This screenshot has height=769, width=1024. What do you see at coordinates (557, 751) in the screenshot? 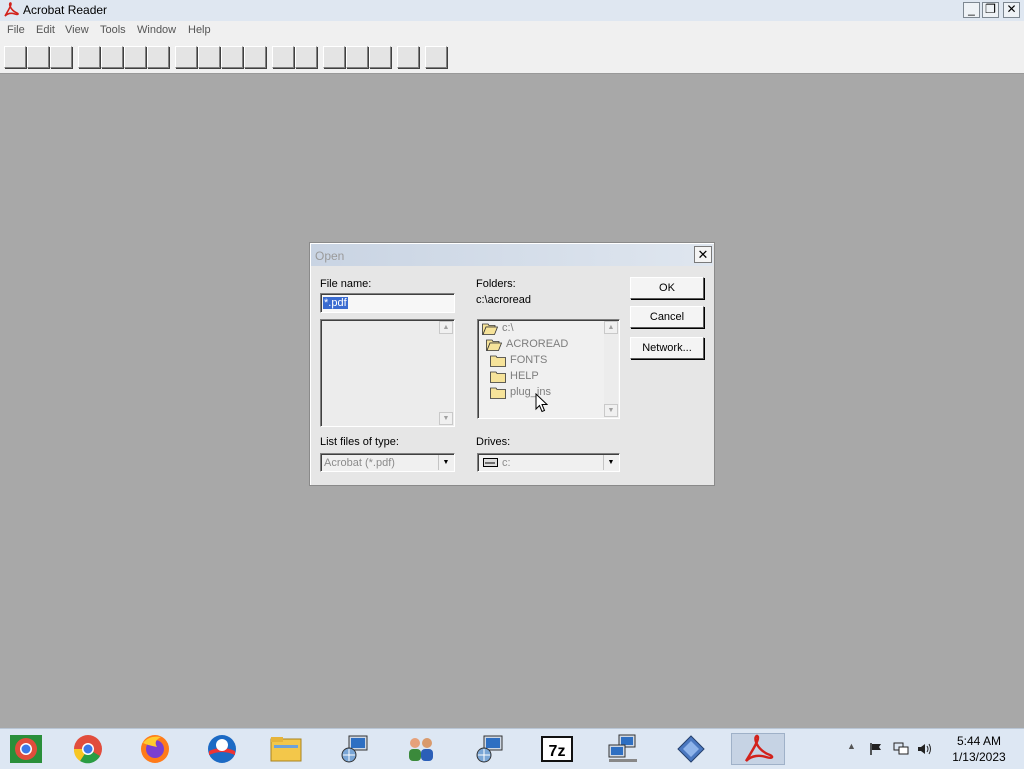
I see `svg-text: 7z` at bounding box center [557, 751].